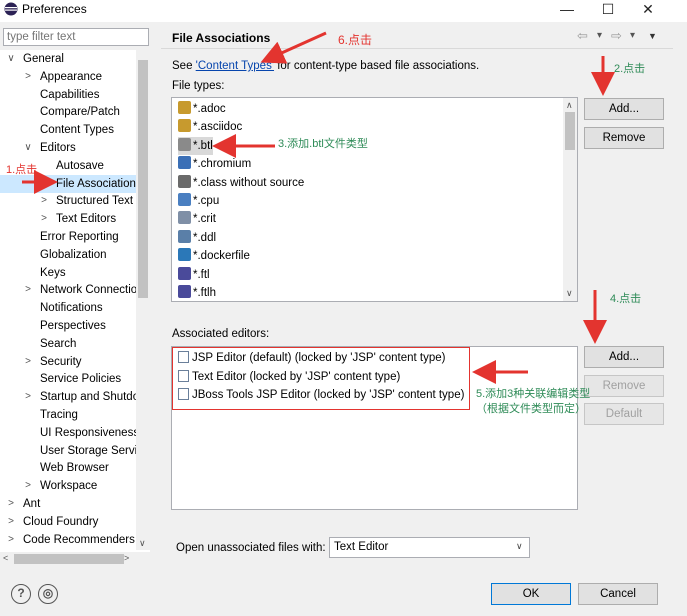 This screenshot has width=687, height=616. What do you see at coordinates (533, 394) in the screenshot?
I see `annotation-step-5: 5.添加3种关联编辑类型` at bounding box center [533, 394].